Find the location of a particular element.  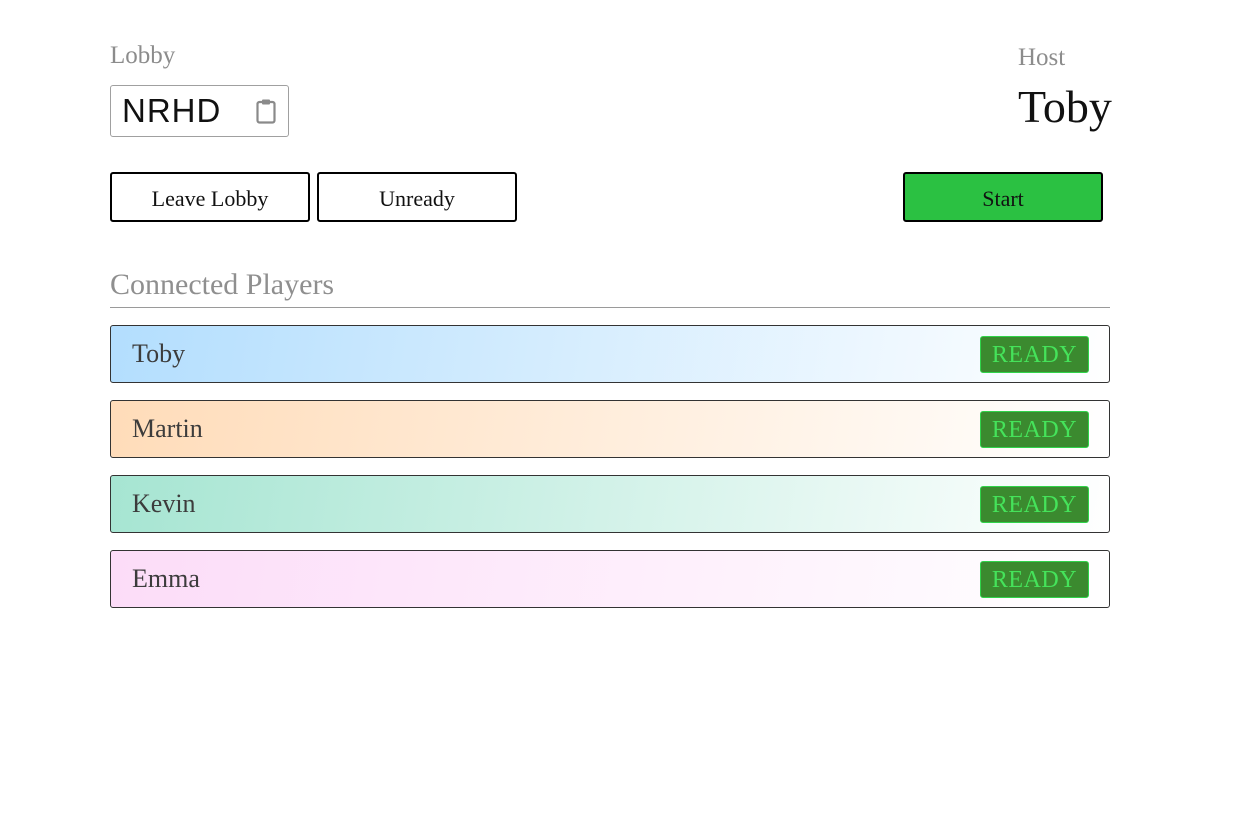

player-row: Martin READY is located at coordinates (610, 429).